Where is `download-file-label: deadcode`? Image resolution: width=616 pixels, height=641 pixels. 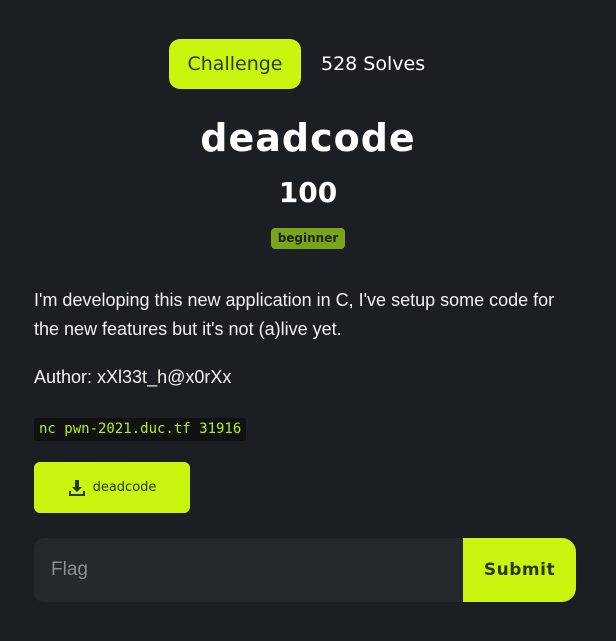
download-file-label: deadcode is located at coordinates (124, 487).